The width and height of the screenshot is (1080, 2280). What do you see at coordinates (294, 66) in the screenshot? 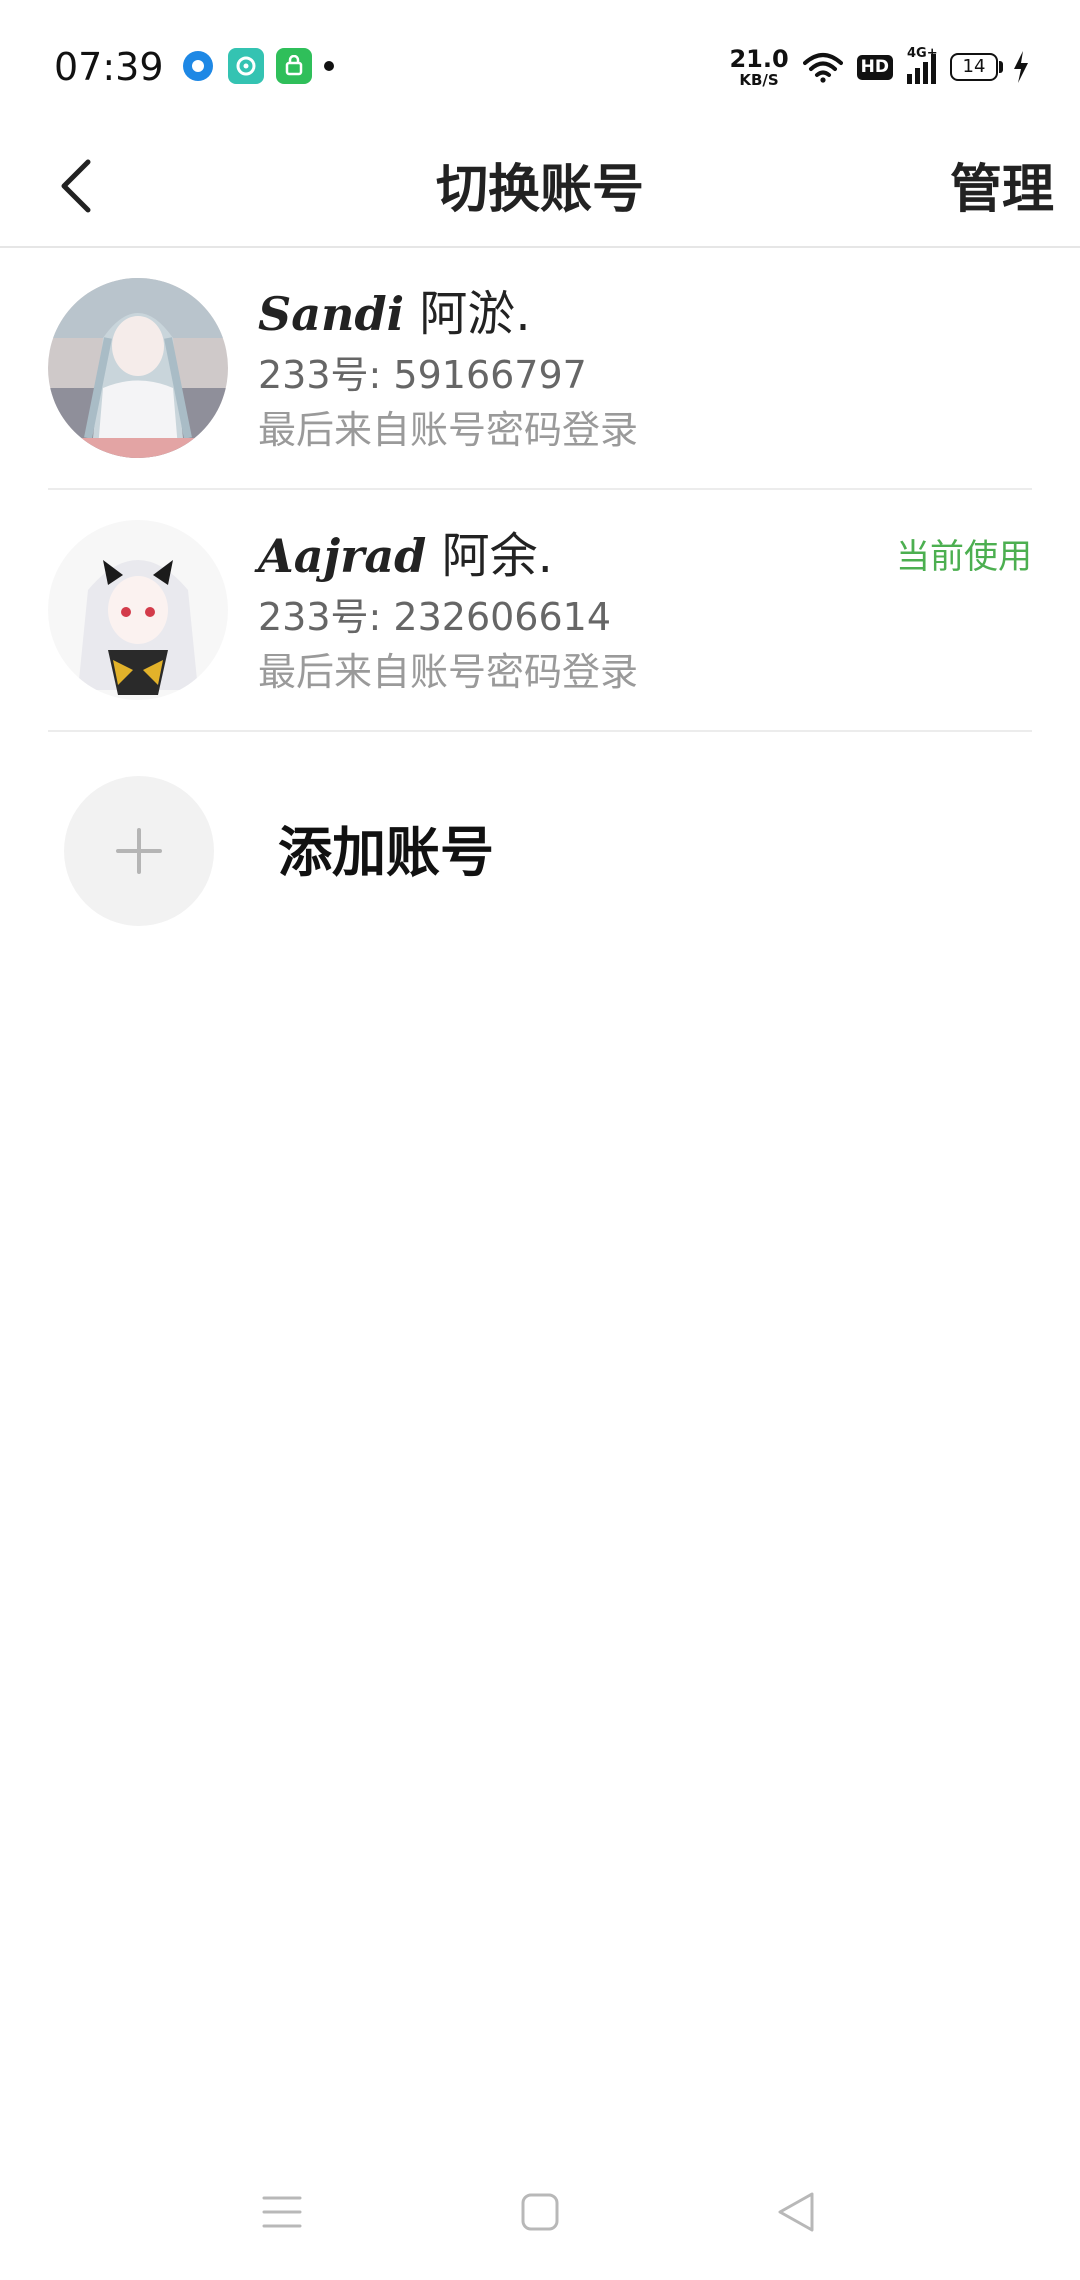
I see `store-app-icon` at bounding box center [294, 66].